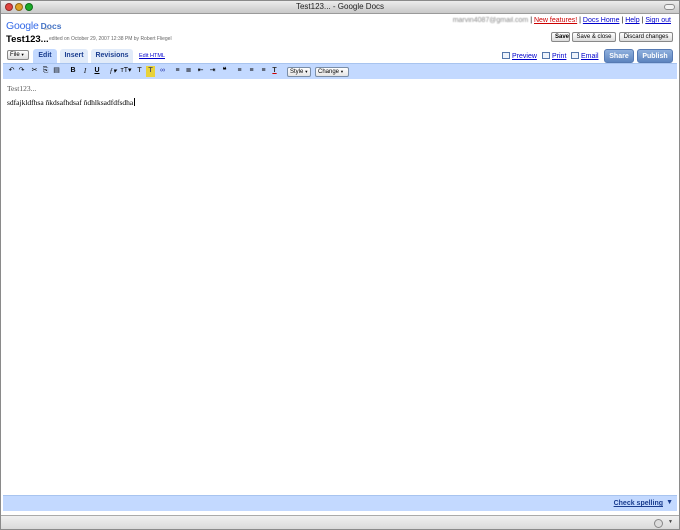 The image size is (680, 530). What do you see at coordinates (224, 71) in the screenshot?
I see `blockquote-icon: ❝` at bounding box center [224, 71].